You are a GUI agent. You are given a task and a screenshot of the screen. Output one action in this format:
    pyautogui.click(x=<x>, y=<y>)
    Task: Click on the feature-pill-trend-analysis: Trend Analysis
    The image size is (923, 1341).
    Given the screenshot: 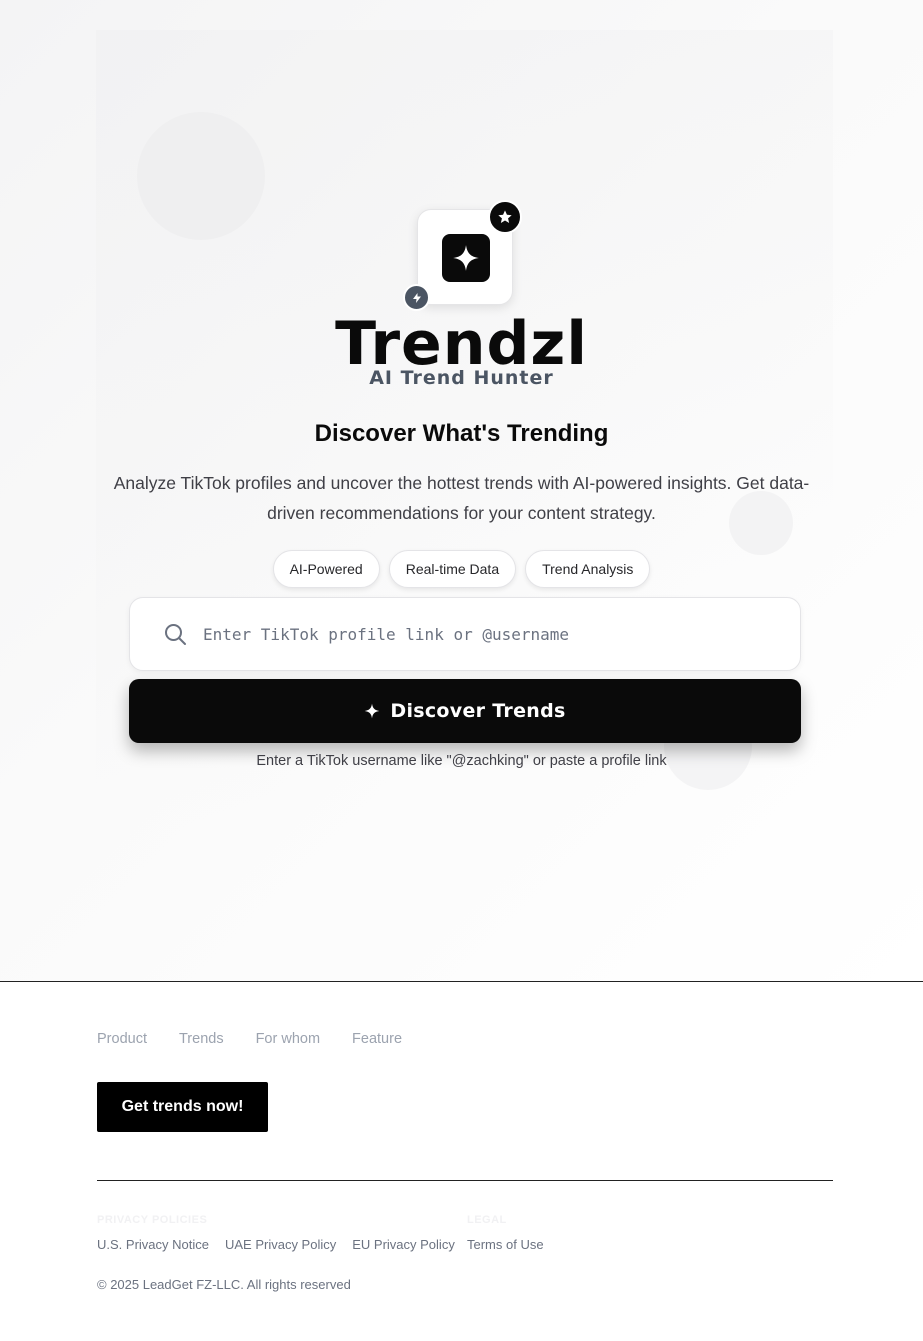 What is the action you would take?
    pyautogui.click(x=588, y=569)
    